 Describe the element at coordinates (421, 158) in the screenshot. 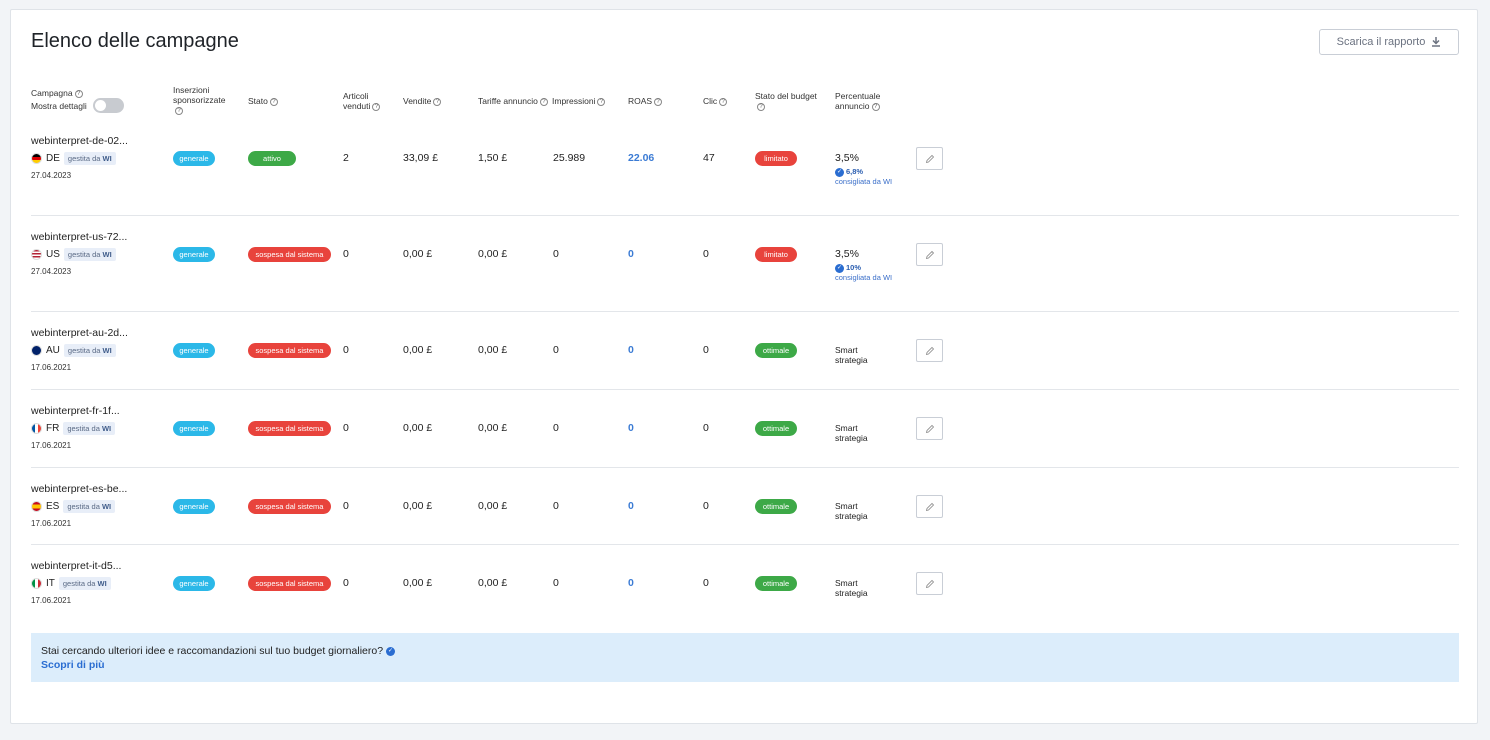

I see `vendite-value: 33,09 £` at that location.